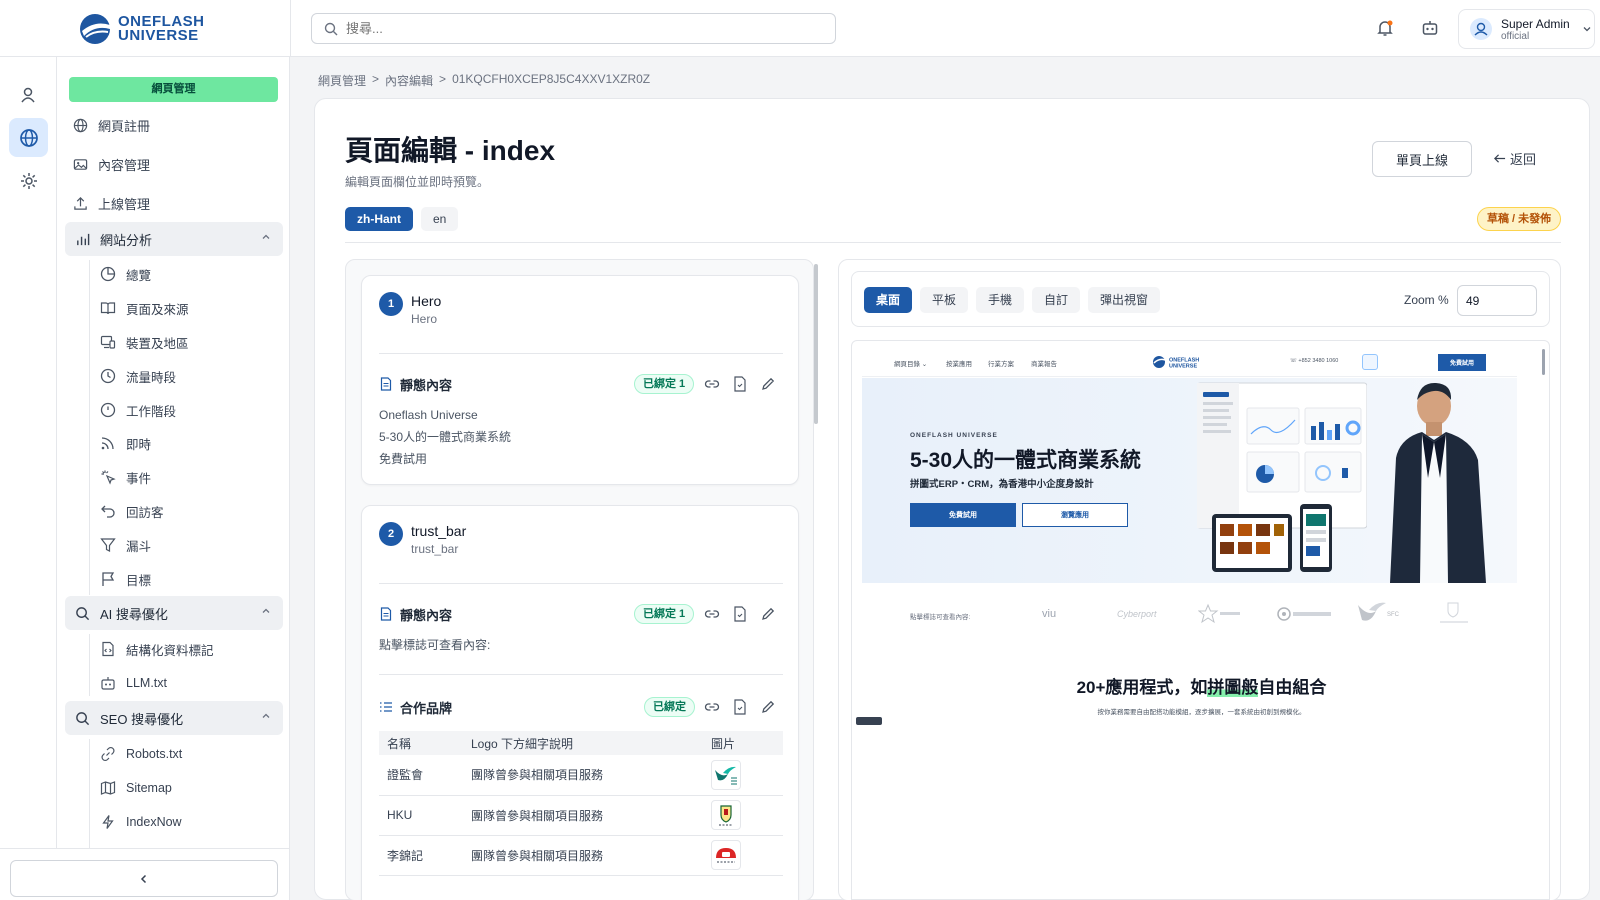 This screenshot has height=900, width=1600. Describe the element at coordinates (125, 274) in the screenshot. I see `sidebar-item-overview: 總覽` at that location.